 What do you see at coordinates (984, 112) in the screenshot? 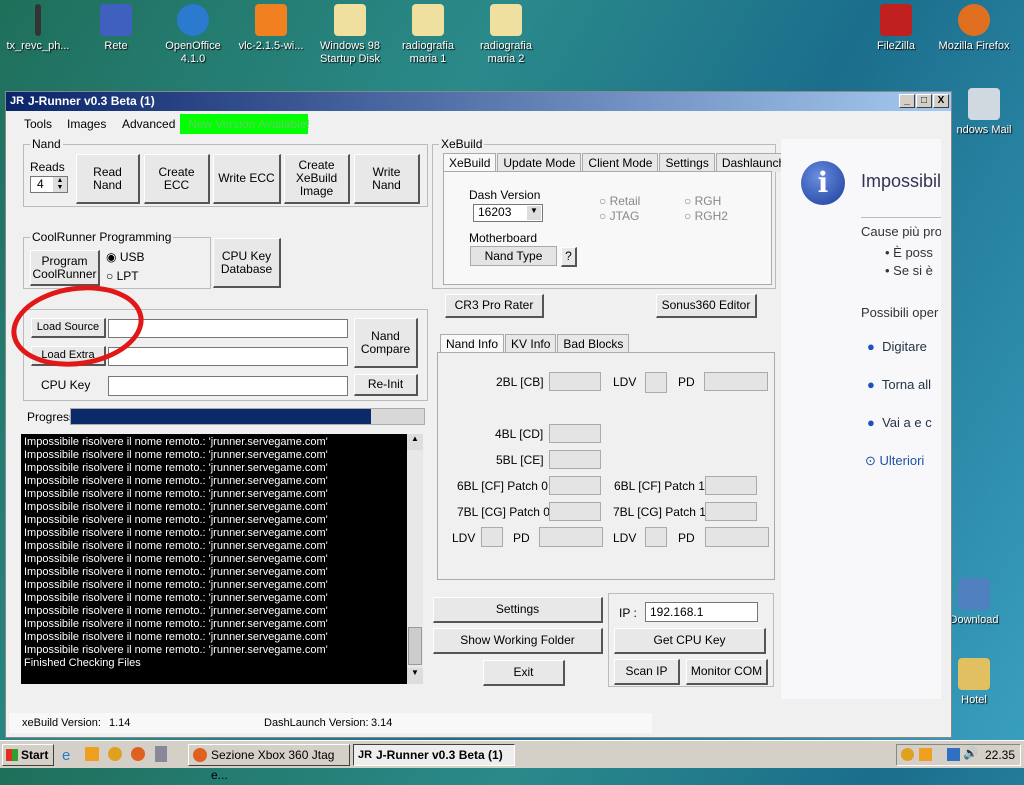
I see `desktop-icon: ndows Mail` at bounding box center [984, 112].